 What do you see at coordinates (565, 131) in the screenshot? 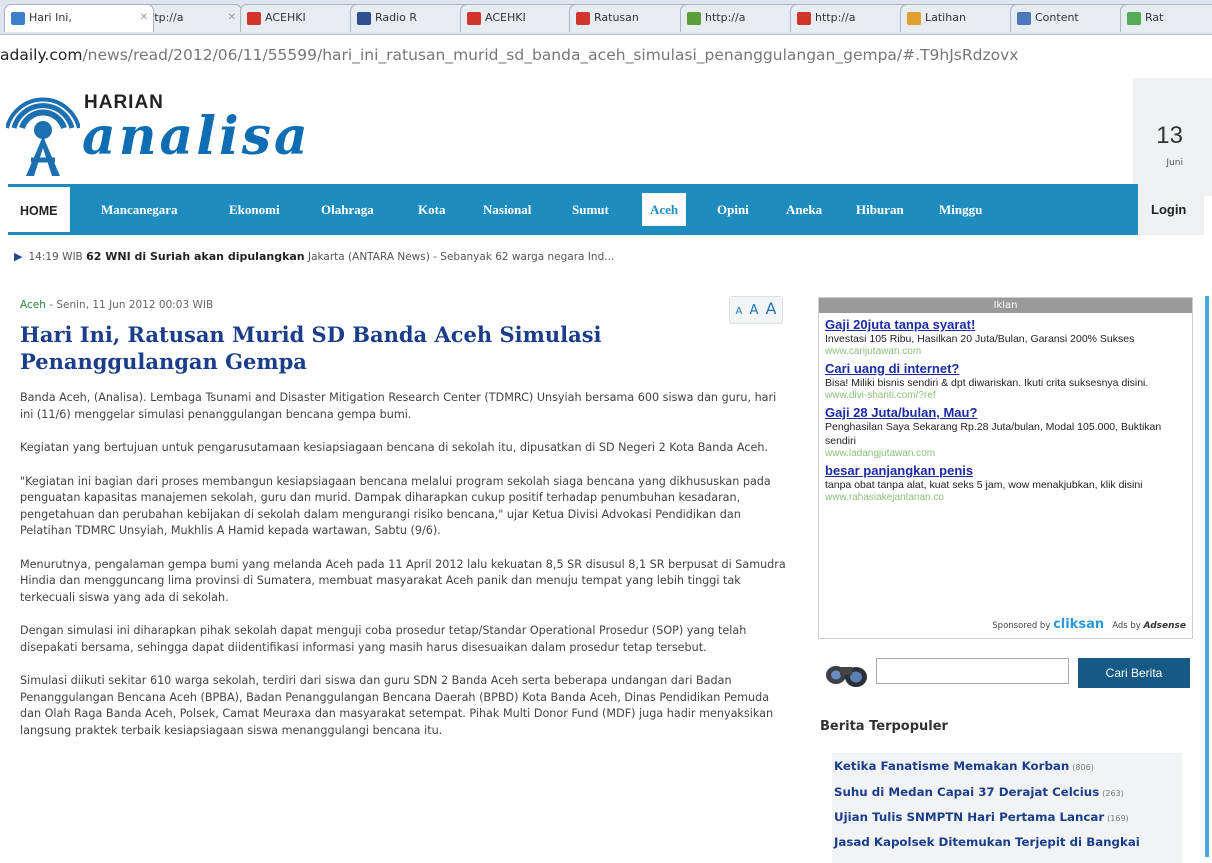
I see `site-header: HARIAN analisa` at bounding box center [565, 131].